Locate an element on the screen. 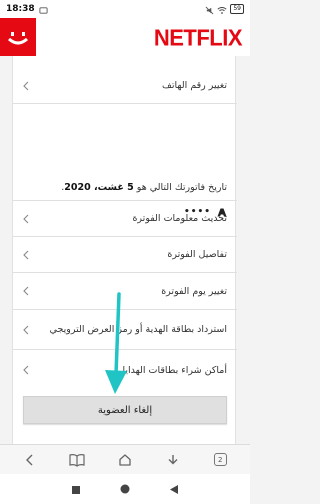 The image size is (320, 504). smiley-icon is located at coordinates (18, 38).